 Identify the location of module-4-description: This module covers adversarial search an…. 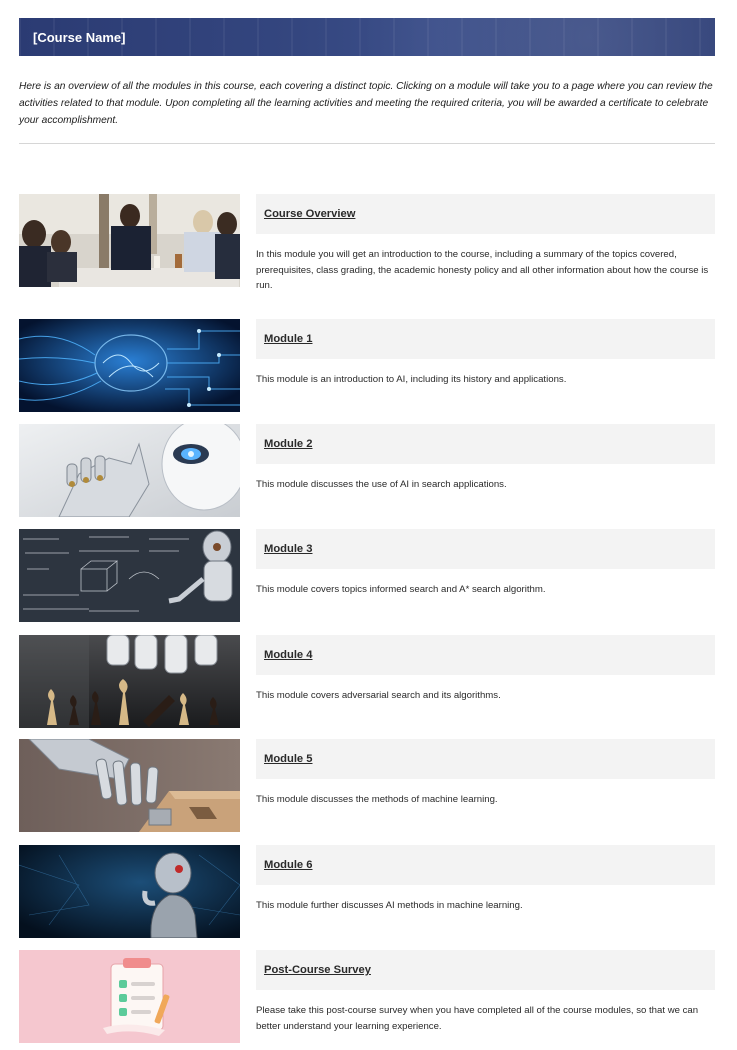
(378, 695).